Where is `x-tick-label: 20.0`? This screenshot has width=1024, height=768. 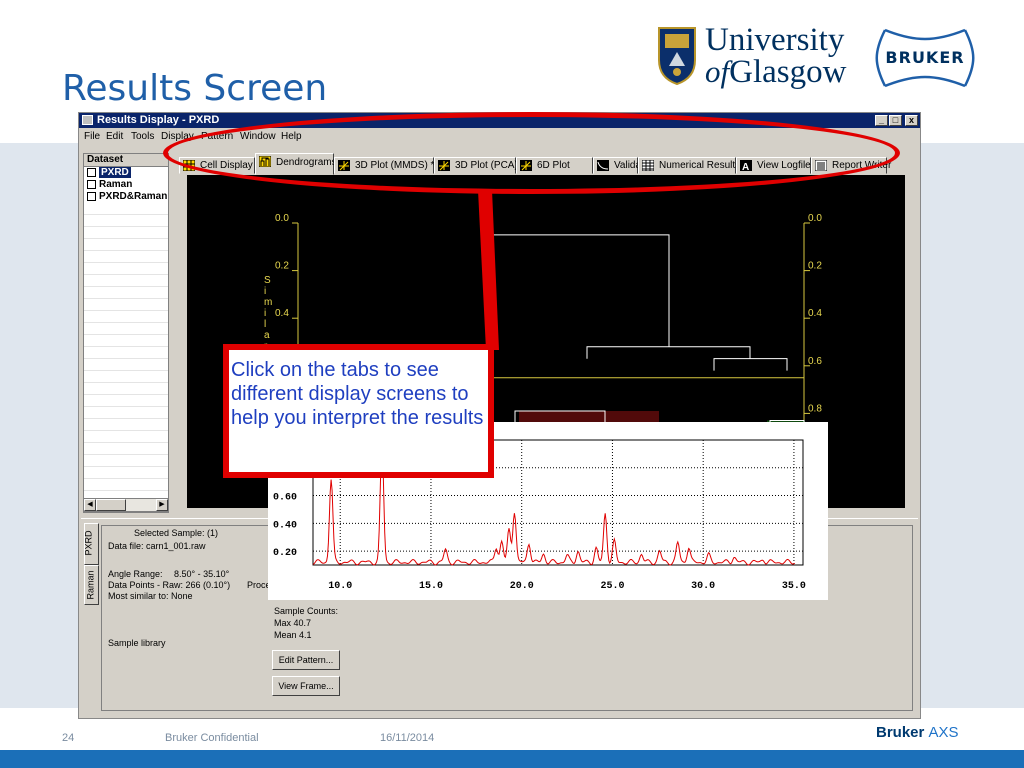 x-tick-label: 20.0 is located at coordinates (522, 586).